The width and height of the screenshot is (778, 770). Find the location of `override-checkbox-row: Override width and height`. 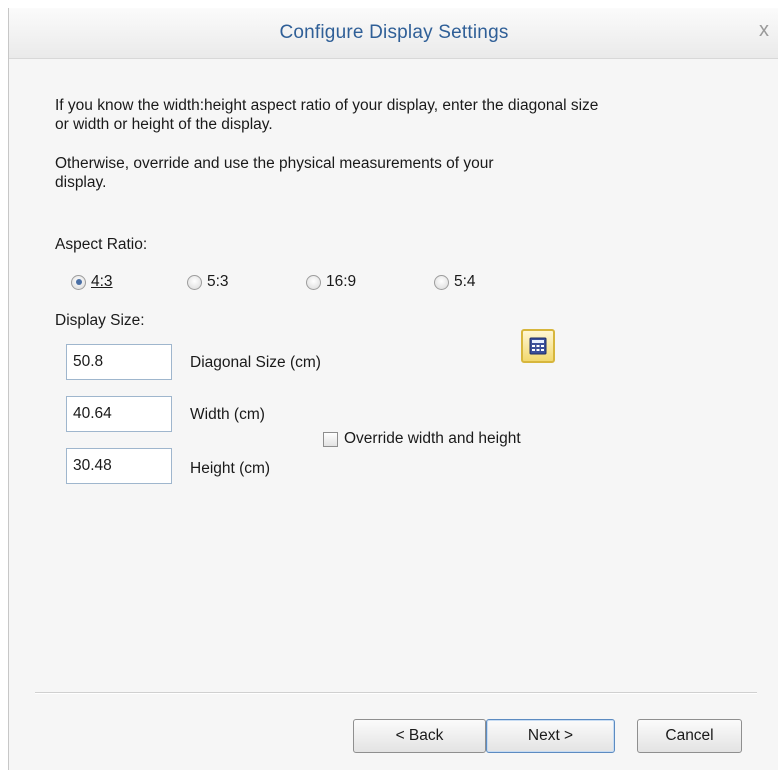

override-checkbox-row: Override width and height is located at coordinates (422, 439).